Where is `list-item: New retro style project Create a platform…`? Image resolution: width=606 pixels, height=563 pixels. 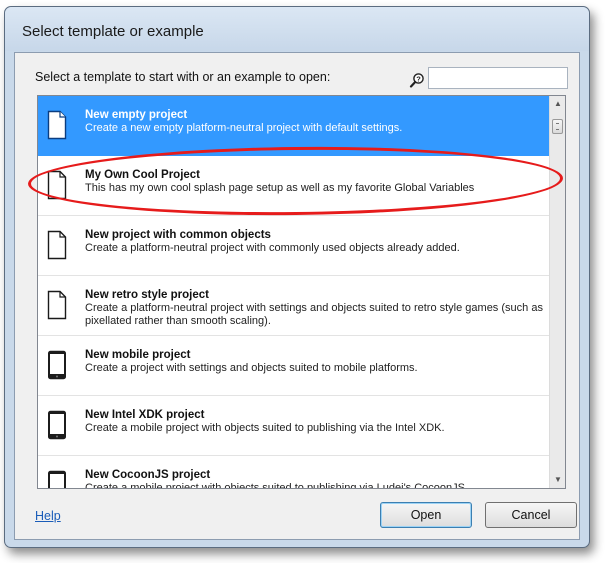 list-item: New retro style project Create a platform… is located at coordinates (293, 306).